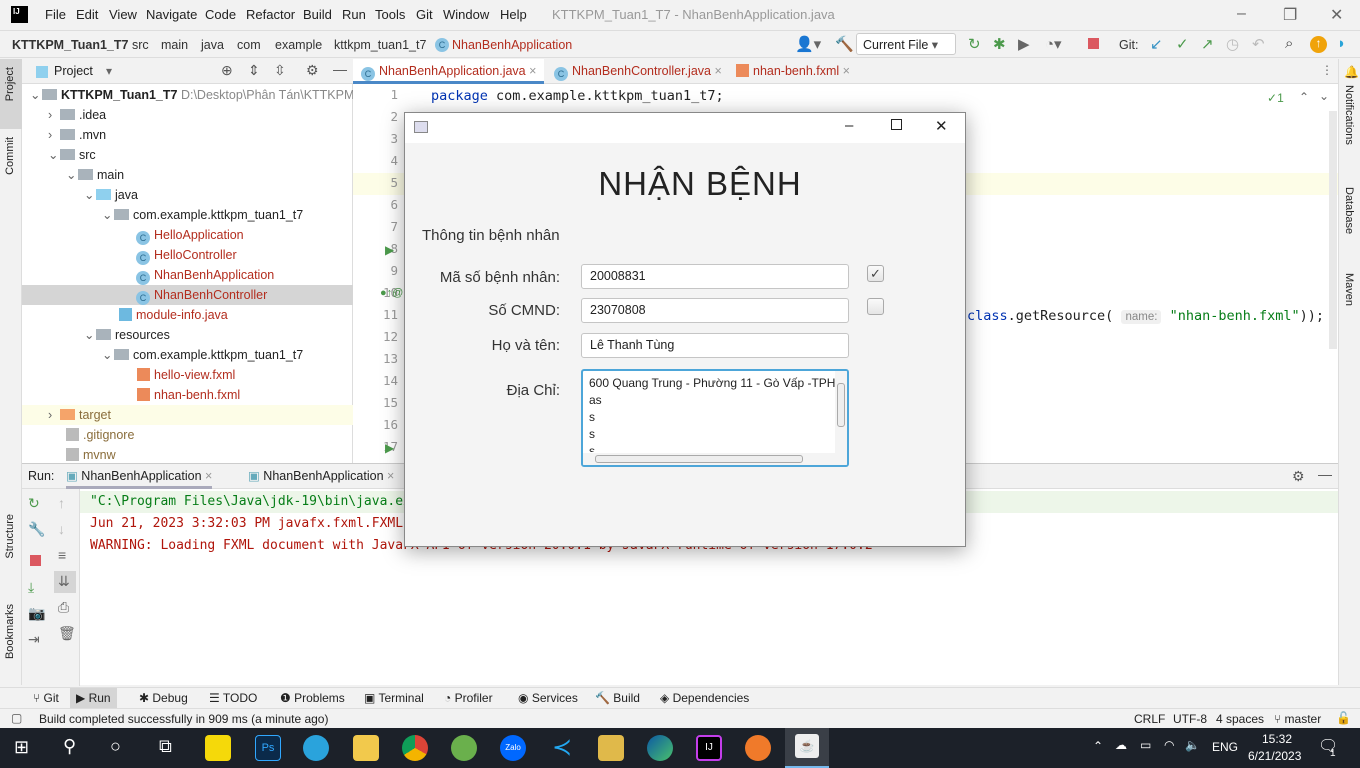 The image size is (1360, 768). What do you see at coordinates (1341, 43) in the screenshot?
I see `plugin-icon: ◗` at bounding box center [1341, 43].